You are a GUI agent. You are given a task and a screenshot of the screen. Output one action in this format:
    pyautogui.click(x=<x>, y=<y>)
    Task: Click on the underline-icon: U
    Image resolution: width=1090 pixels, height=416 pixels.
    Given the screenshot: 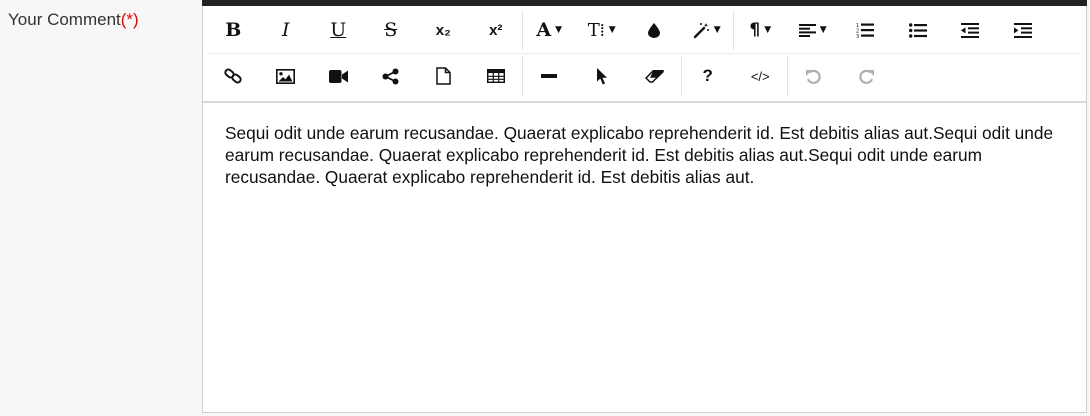 What is the action you would take?
    pyautogui.click(x=338, y=30)
    